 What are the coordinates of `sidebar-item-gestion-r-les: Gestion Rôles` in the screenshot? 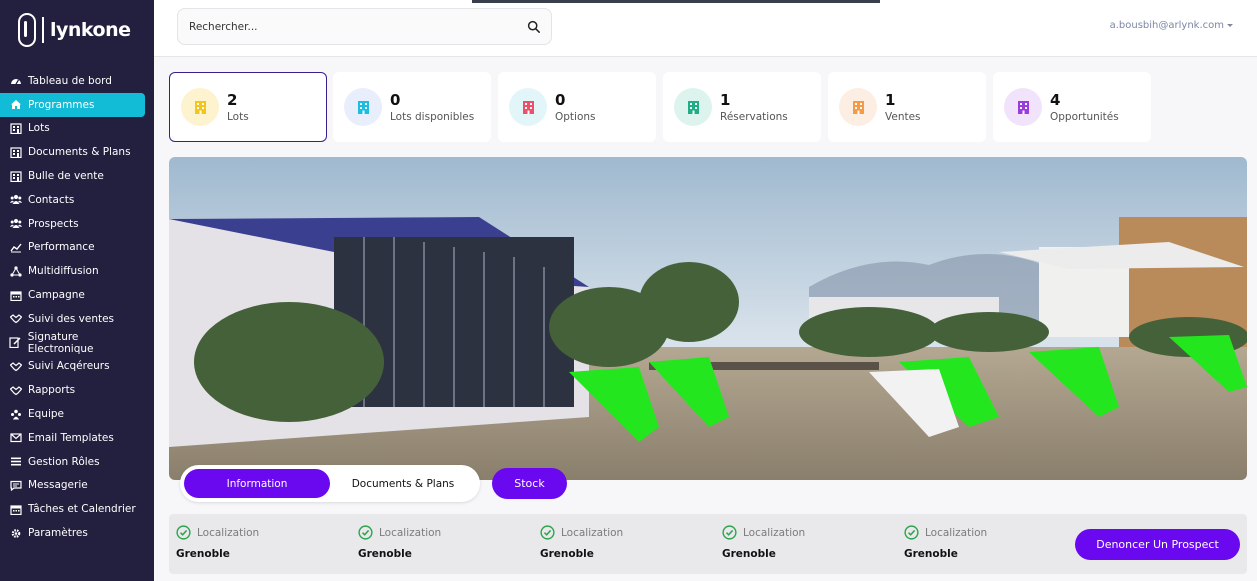 It's located at (72, 462).